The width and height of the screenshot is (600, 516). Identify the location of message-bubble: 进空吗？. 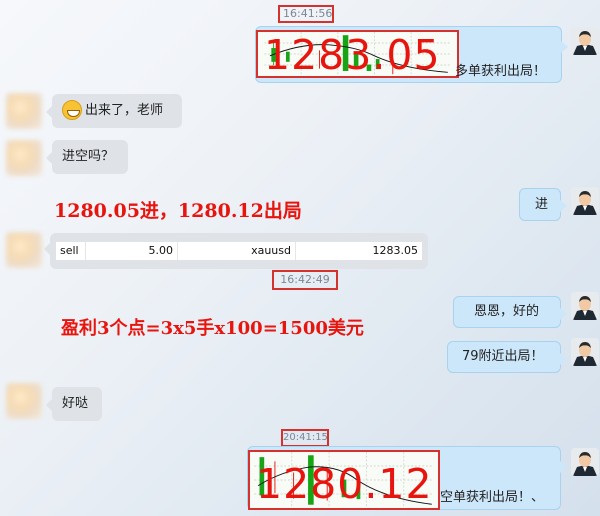
(87, 157).